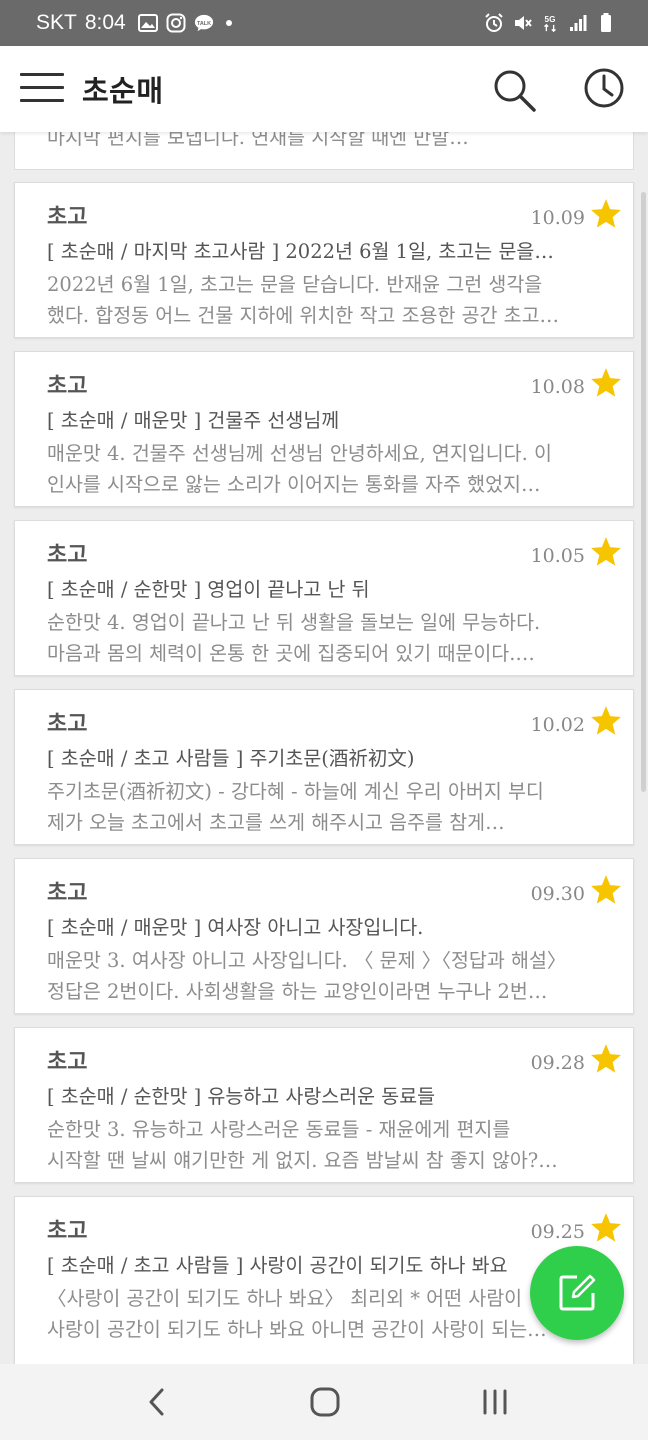 Image resolution: width=648 pixels, height=1440 pixels. What do you see at coordinates (557, 1063) in the screenshot?
I see `list-item-date: 09.28` at bounding box center [557, 1063].